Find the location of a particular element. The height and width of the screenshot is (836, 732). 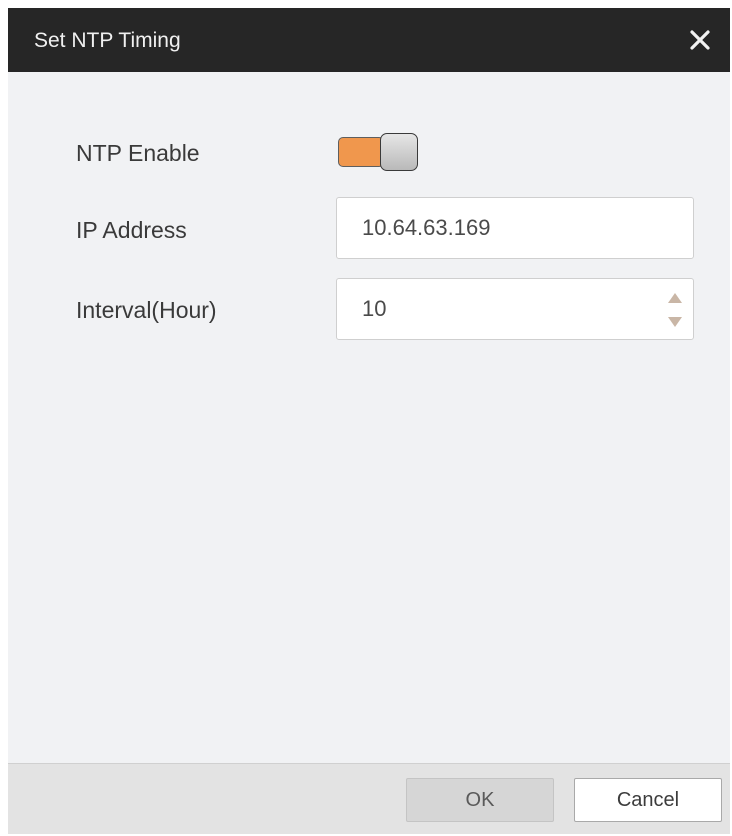

dialog-title: Set NTP Timing is located at coordinates (107, 40).